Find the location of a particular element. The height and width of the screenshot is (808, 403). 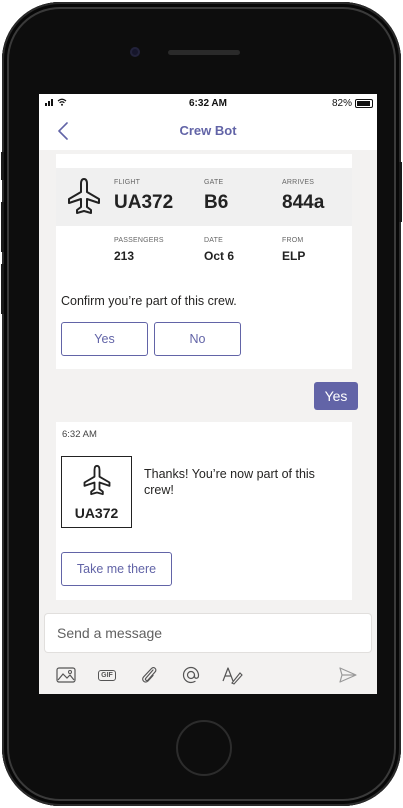

flight-banner: FLIGHT UA372 GATE B6 ARRIVES 844a is located at coordinates (204, 197).